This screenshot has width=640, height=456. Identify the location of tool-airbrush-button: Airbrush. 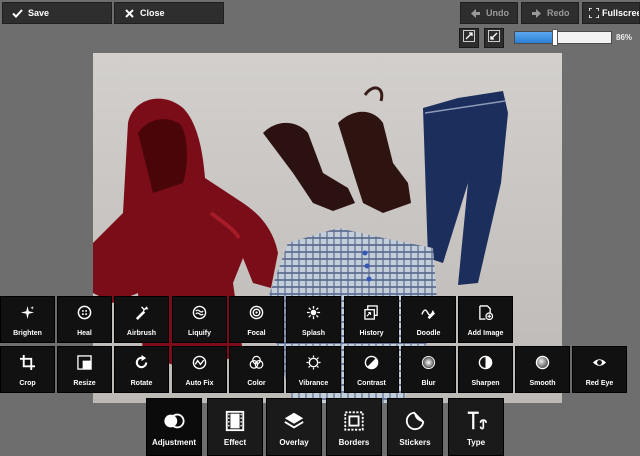
(141, 319).